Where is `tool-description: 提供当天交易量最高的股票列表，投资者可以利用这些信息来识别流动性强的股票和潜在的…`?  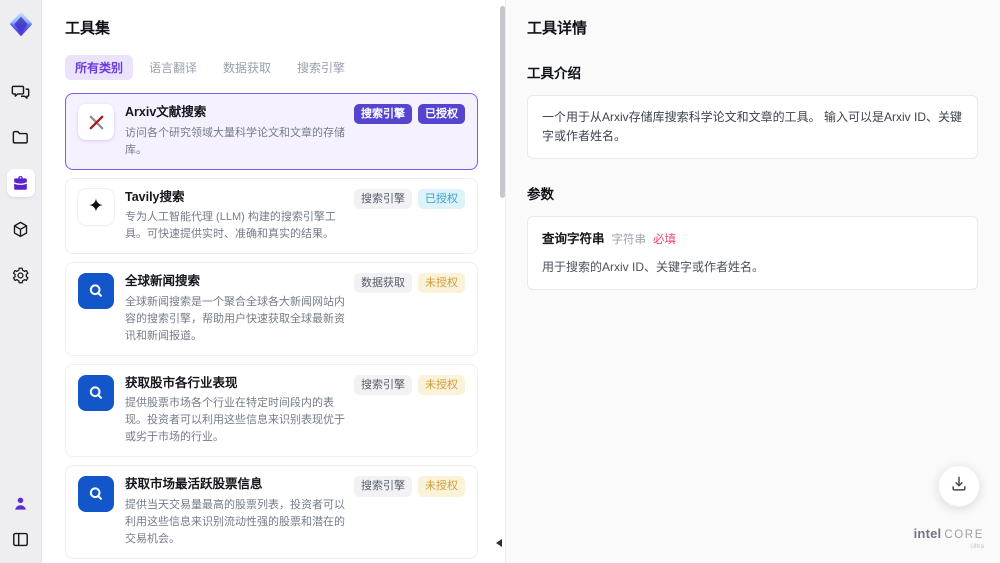 tool-description: 提供当天交易量最高的股票列表，投资者可以利用这些信息来识别流动性强的股票和潜在的… is located at coordinates (235, 522).